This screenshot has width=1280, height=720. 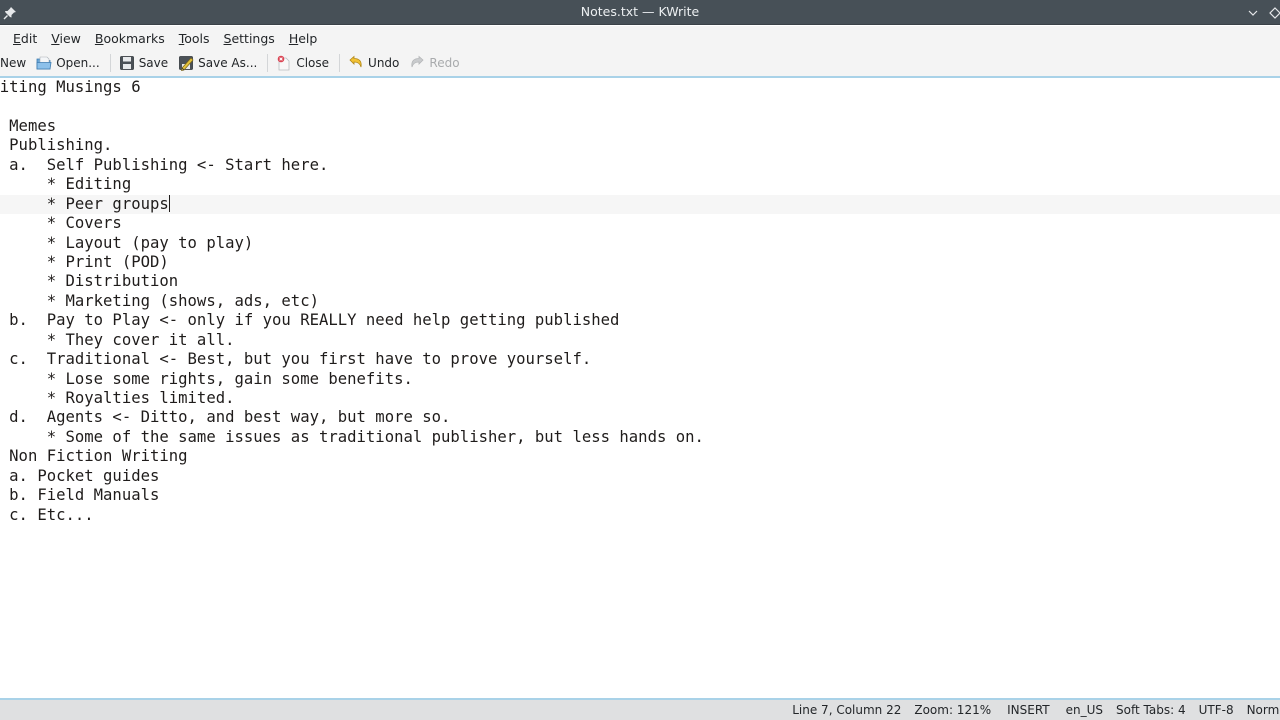 I want to click on save-button: Save, so click(x=144, y=63).